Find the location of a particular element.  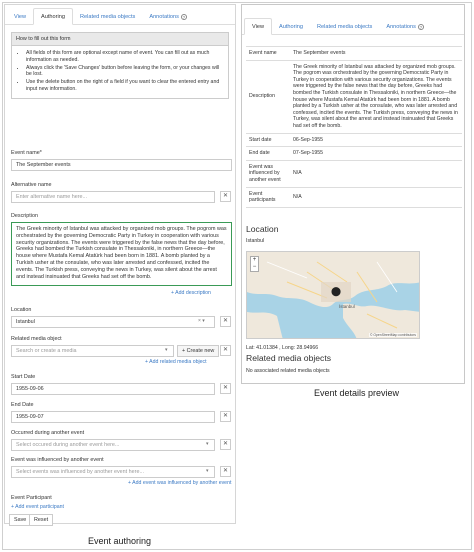

add-related-media-link: + Add related media object is located at coordinates (176, 362).